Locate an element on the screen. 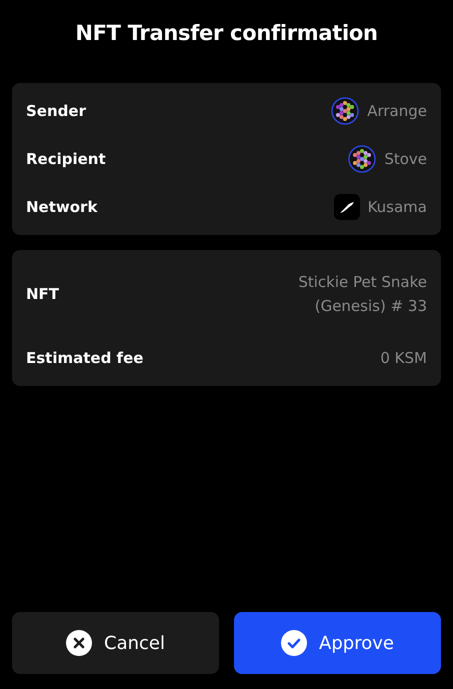  close-circle-icon is located at coordinates (79, 643).